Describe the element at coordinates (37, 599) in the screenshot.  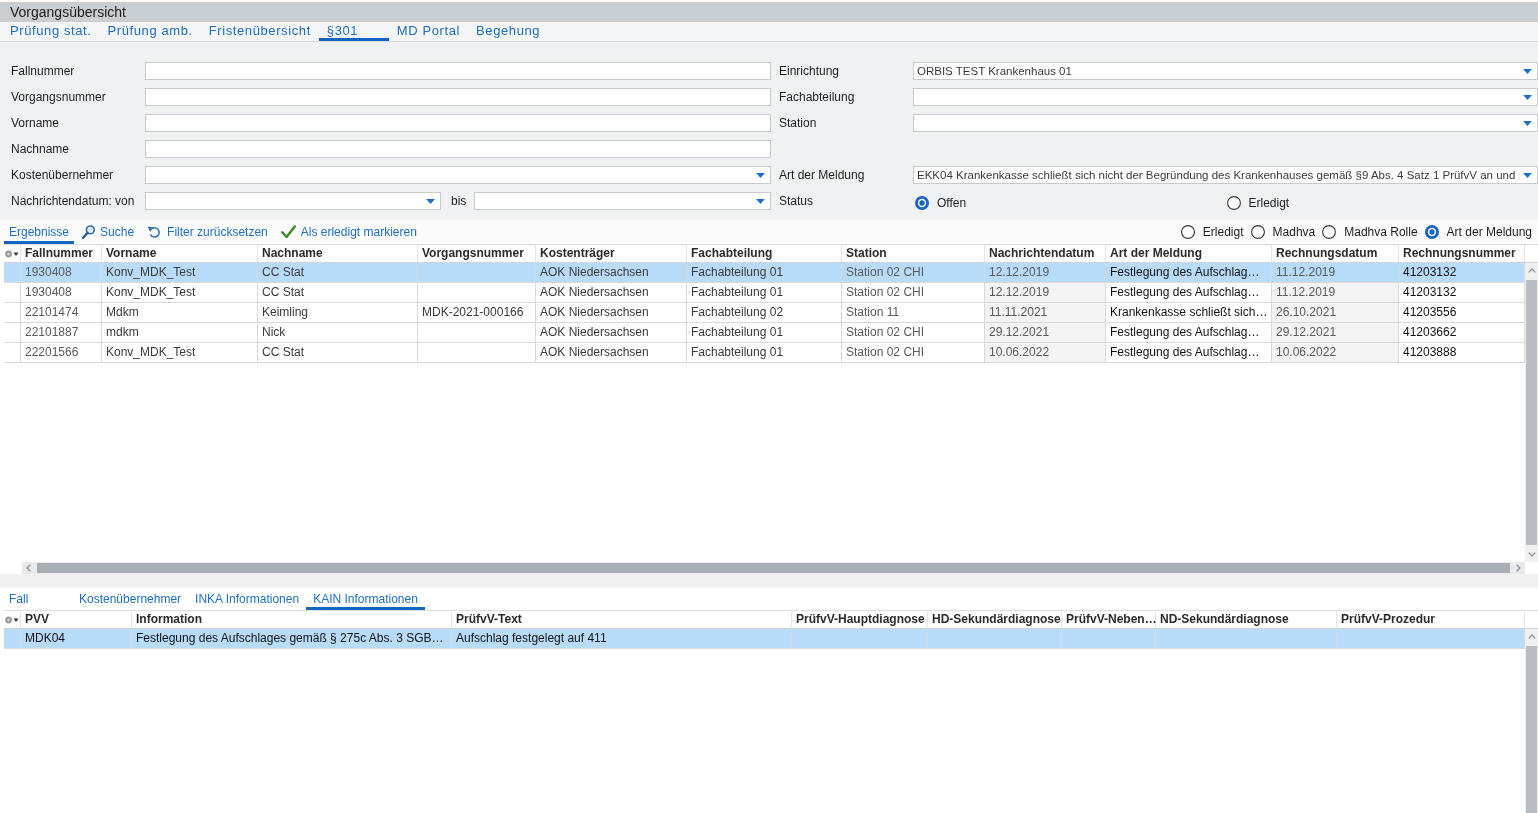
I see `tab: Fall` at that location.